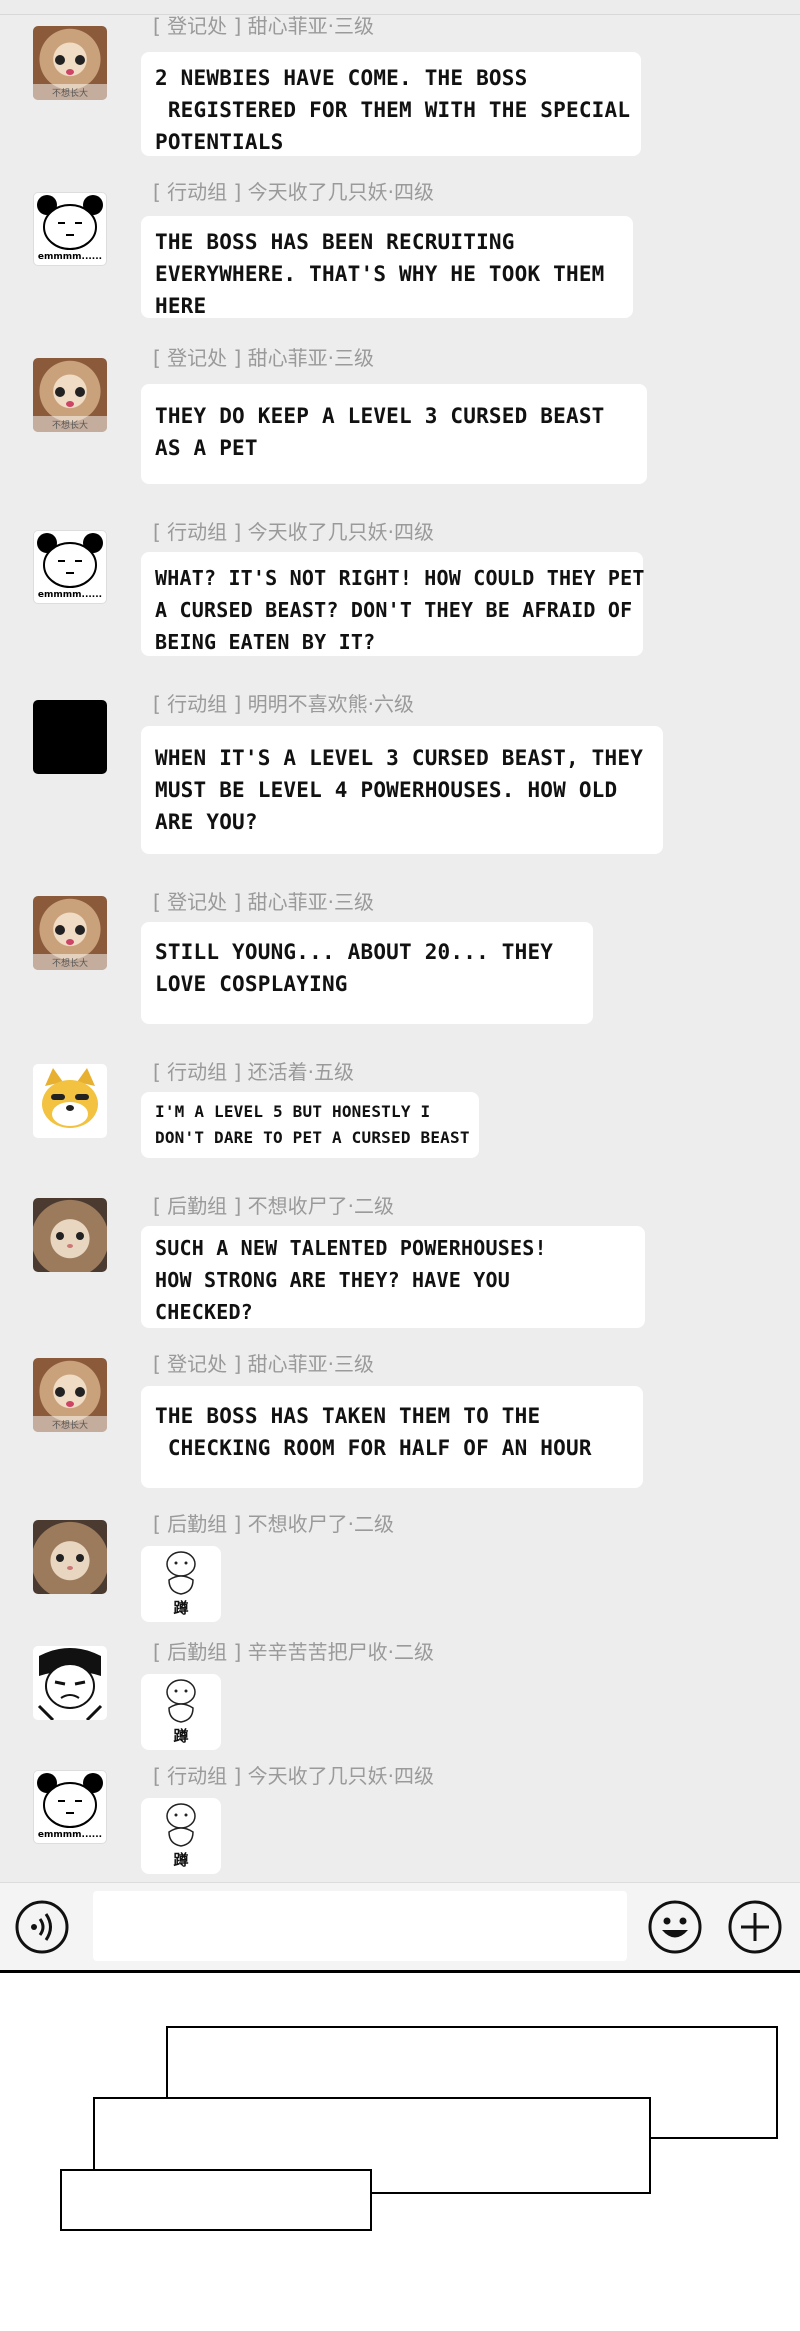 This screenshot has width=800, height=2331. Describe the element at coordinates (360, 1926) in the screenshot. I see `message-input` at that location.